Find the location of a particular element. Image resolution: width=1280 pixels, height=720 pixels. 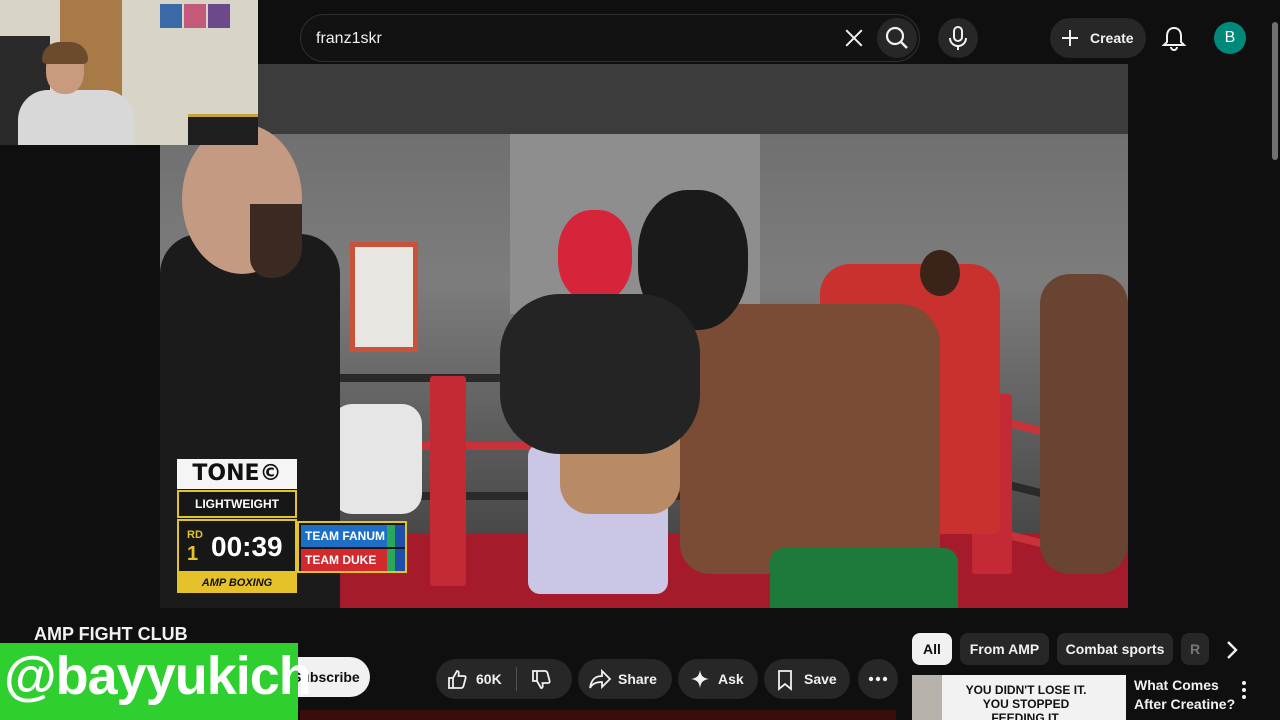

account-avatar: B is located at coordinates (1230, 38).